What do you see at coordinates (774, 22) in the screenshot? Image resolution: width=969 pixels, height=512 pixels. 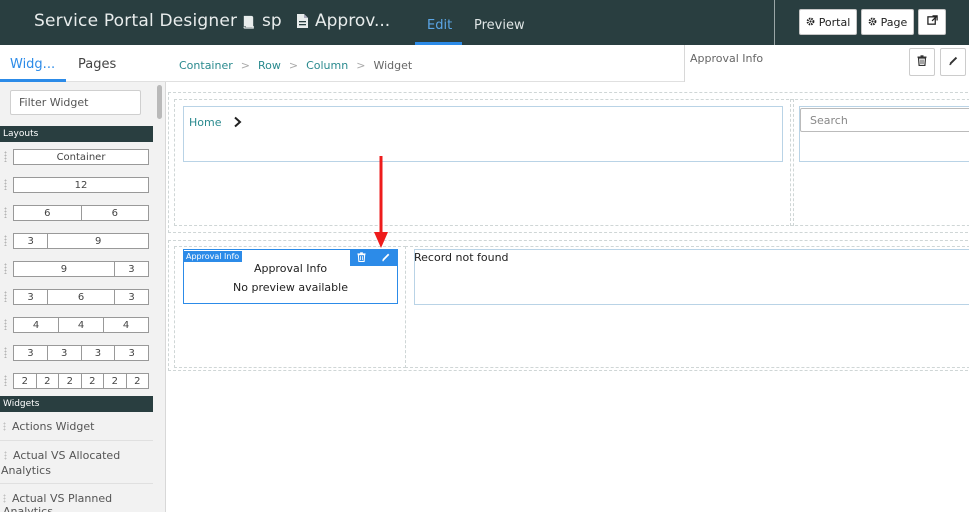 I see `top-divider` at bounding box center [774, 22].